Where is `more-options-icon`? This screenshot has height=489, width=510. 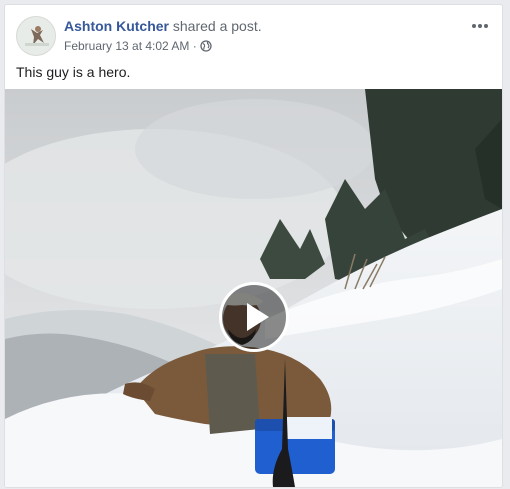
more-options-icon is located at coordinates (480, 26).